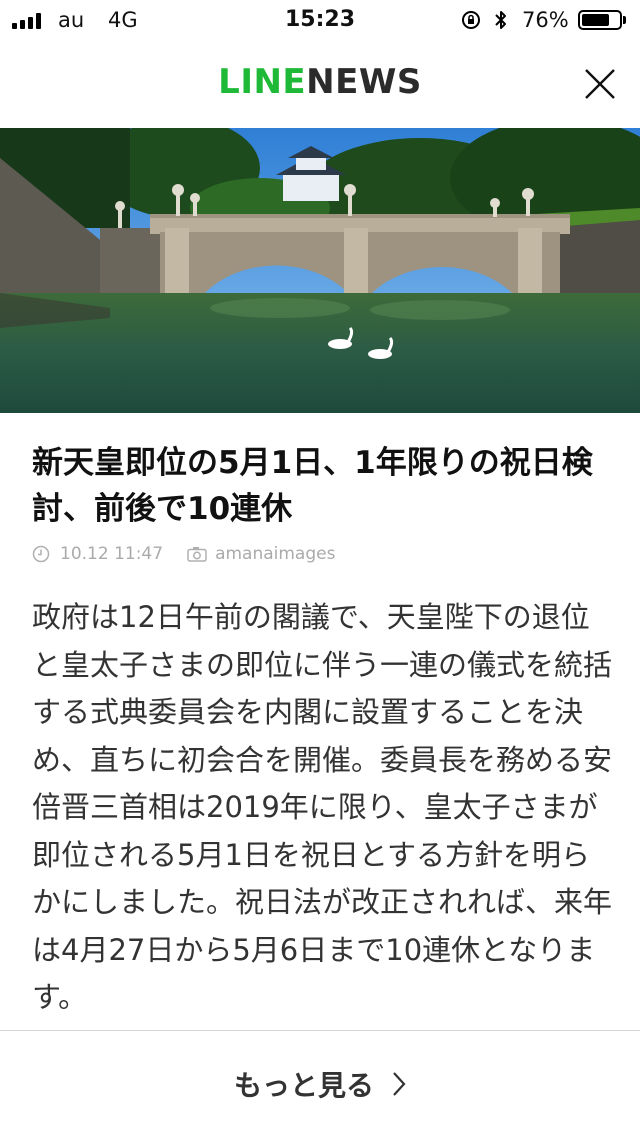 The image size is (640, 1136). Describe the element at coordinates (596, 20) in the screenshot. I see `battery-level-fill` at that location.